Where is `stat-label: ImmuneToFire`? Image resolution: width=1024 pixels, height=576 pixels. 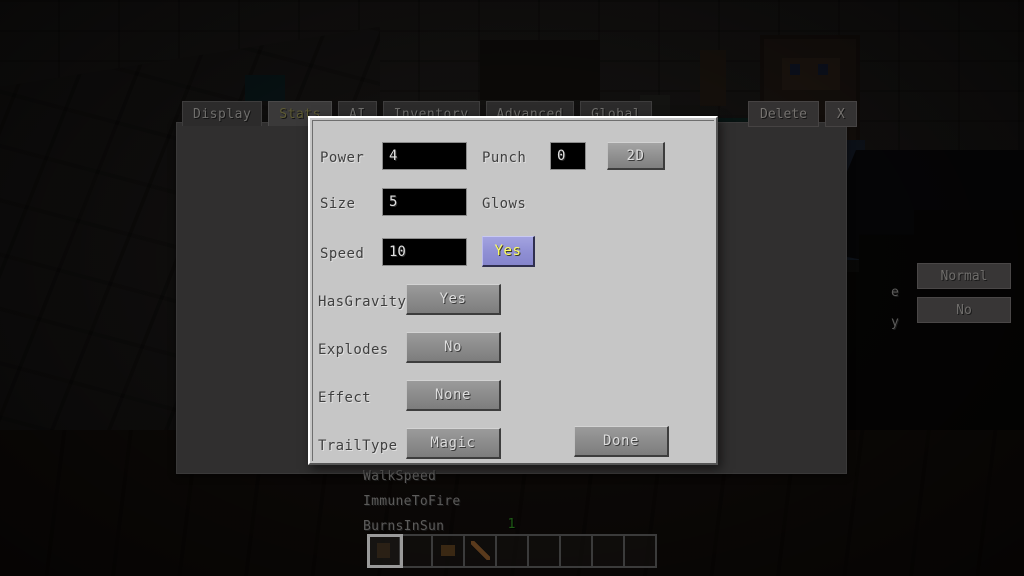 stat-label: ImmuneToFire is located at coordinates (412, 501).